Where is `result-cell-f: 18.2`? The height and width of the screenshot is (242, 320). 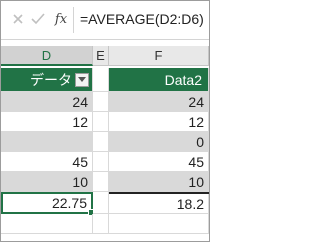
result-cell-f: 18.2 is located at coordinates (159, 204).